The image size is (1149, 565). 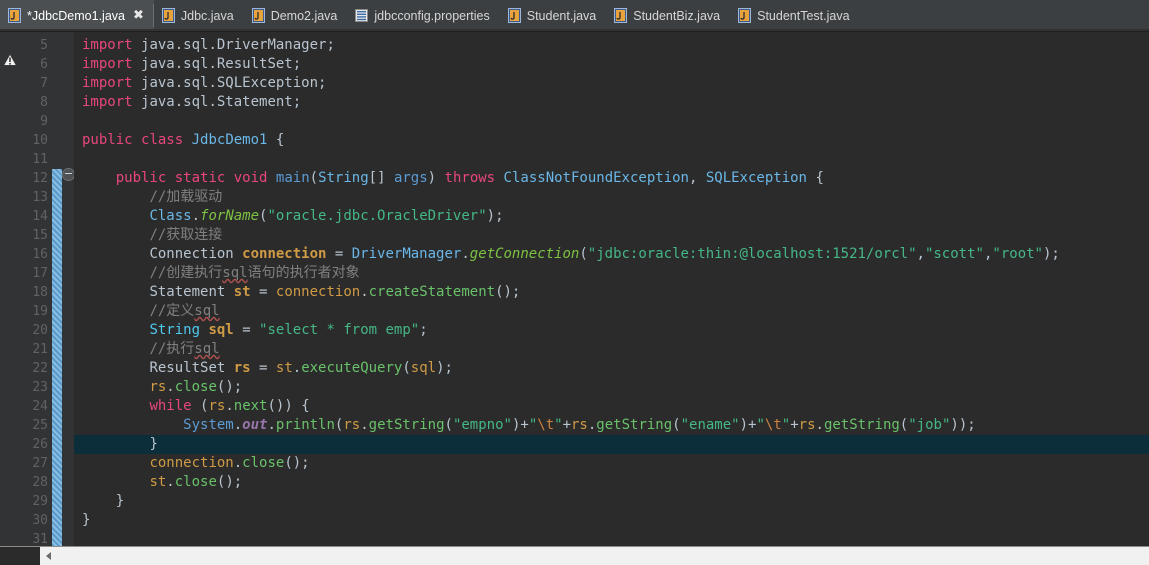 What do you see at coordinates (40, 216) in the screenshot?
I see `line-number: 14` at bounding box center [40, 216].